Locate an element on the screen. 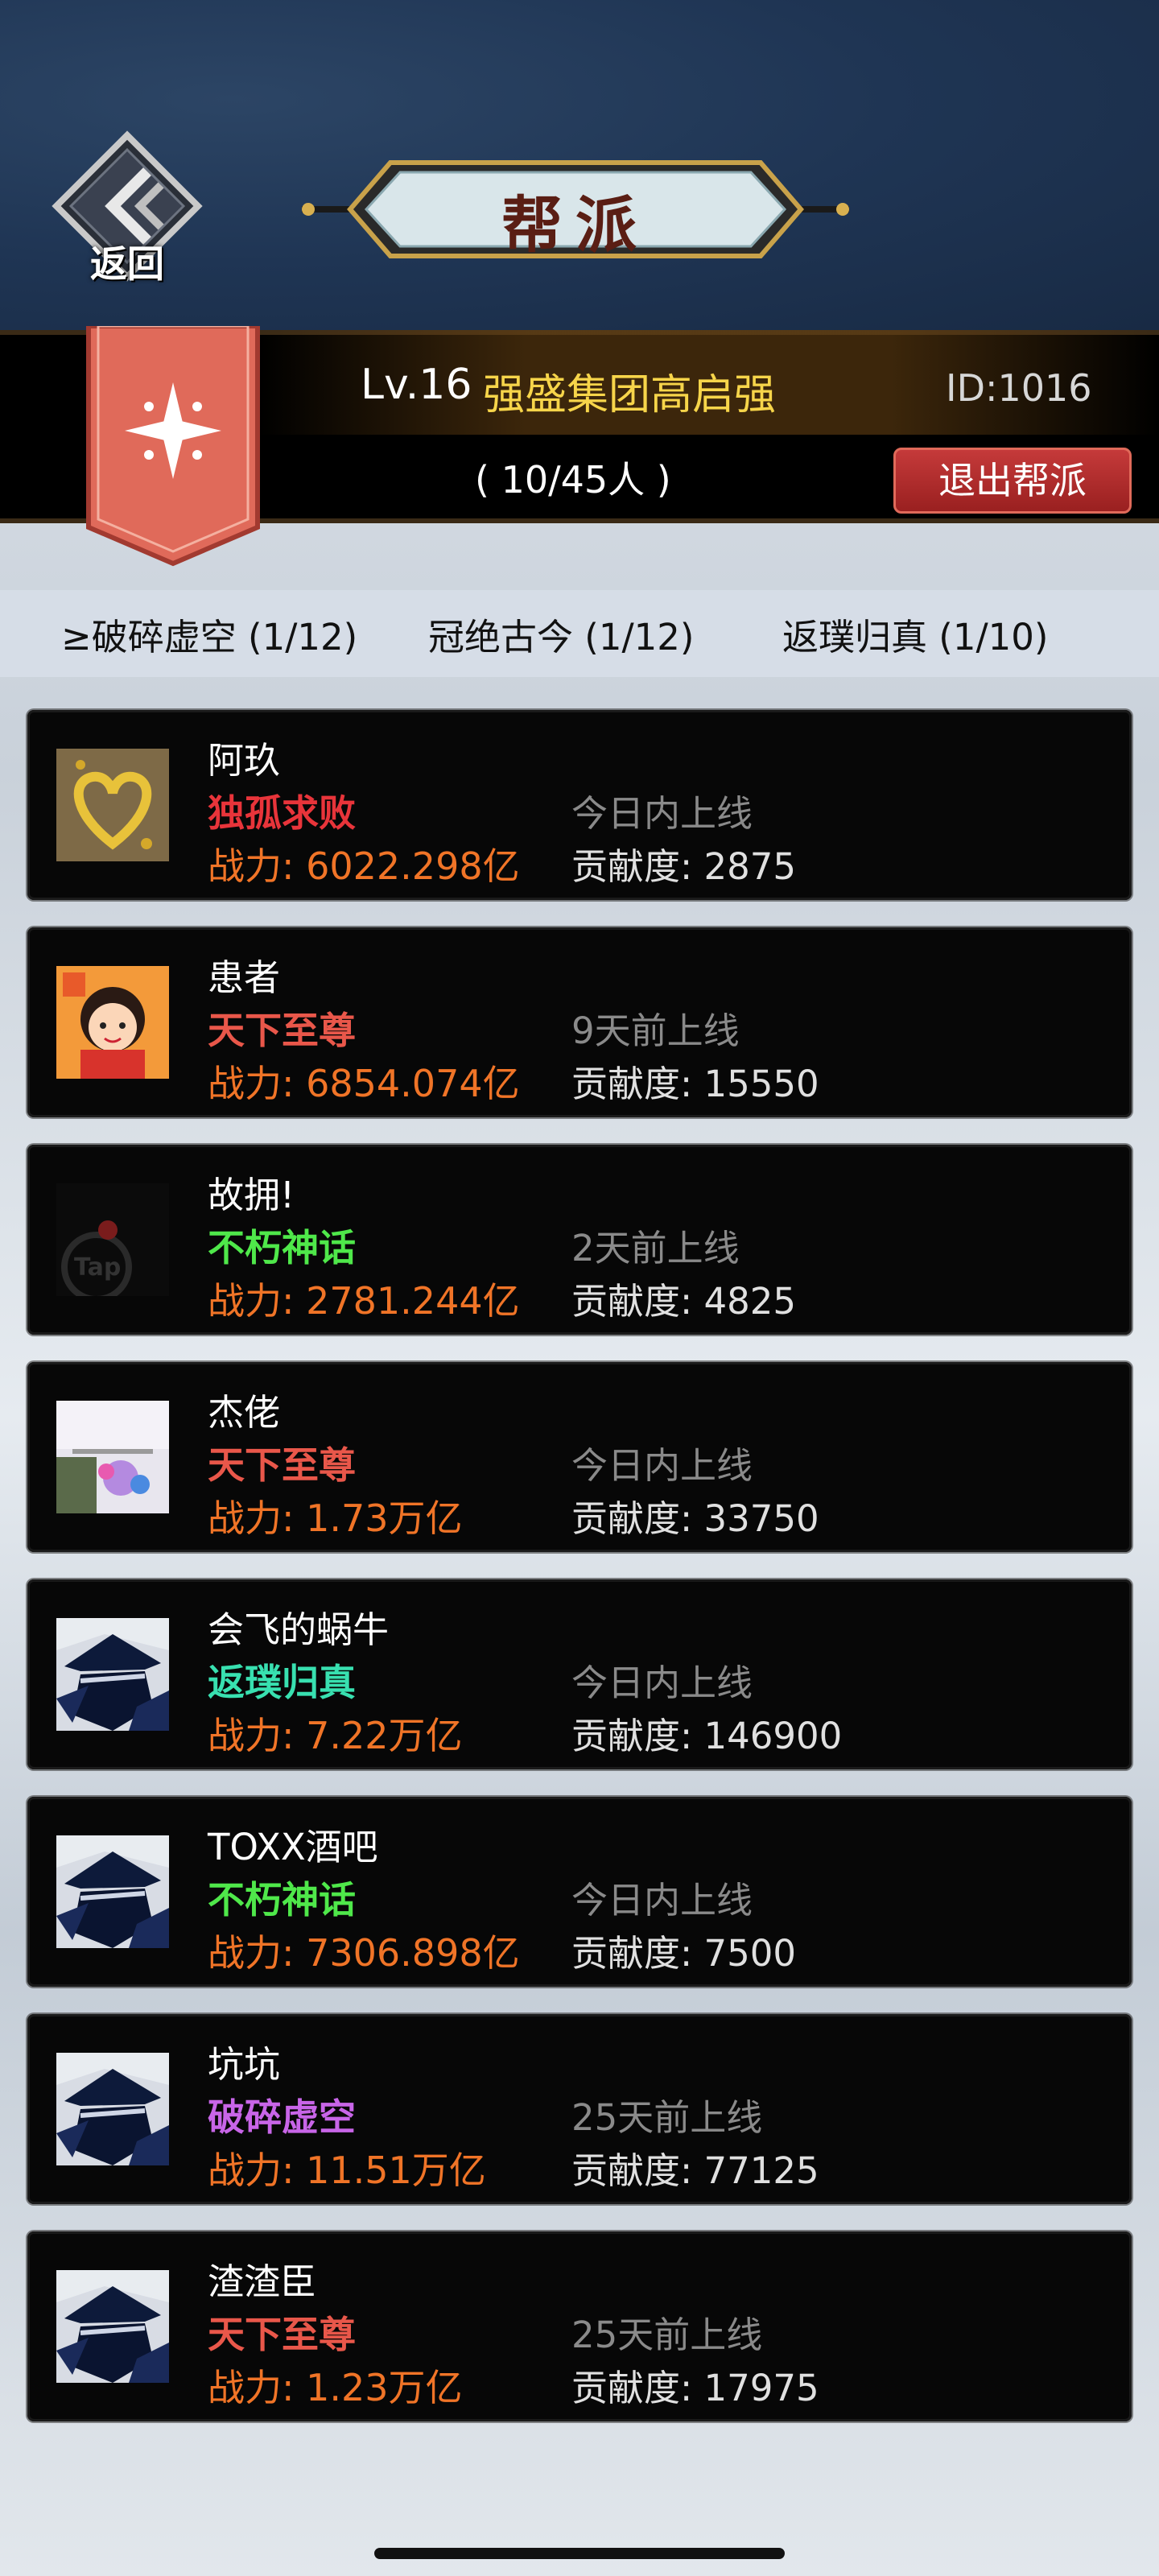 The height and width of the screenshot is (2576, 1159). member-card: TOXX酒吧 不朽神话战力: 7306.898亿 今日内上线贡献度: 7500 is located at coordinates (579, 1892).